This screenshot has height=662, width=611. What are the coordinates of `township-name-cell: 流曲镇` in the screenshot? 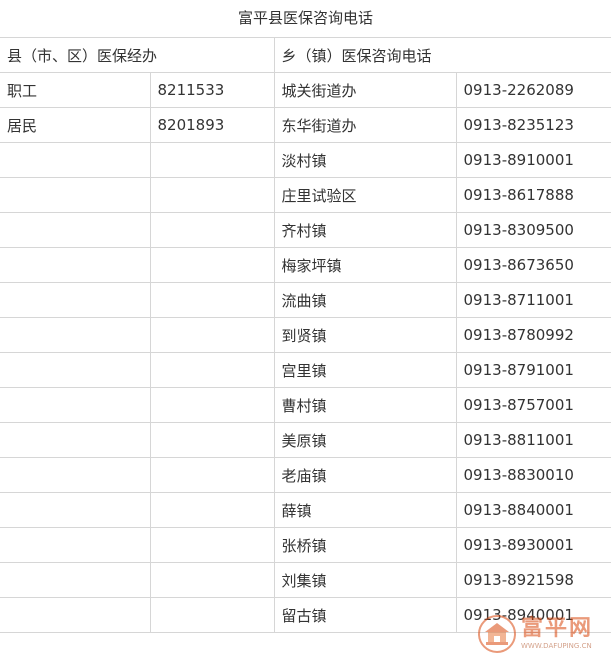 It's located at (365, 300).